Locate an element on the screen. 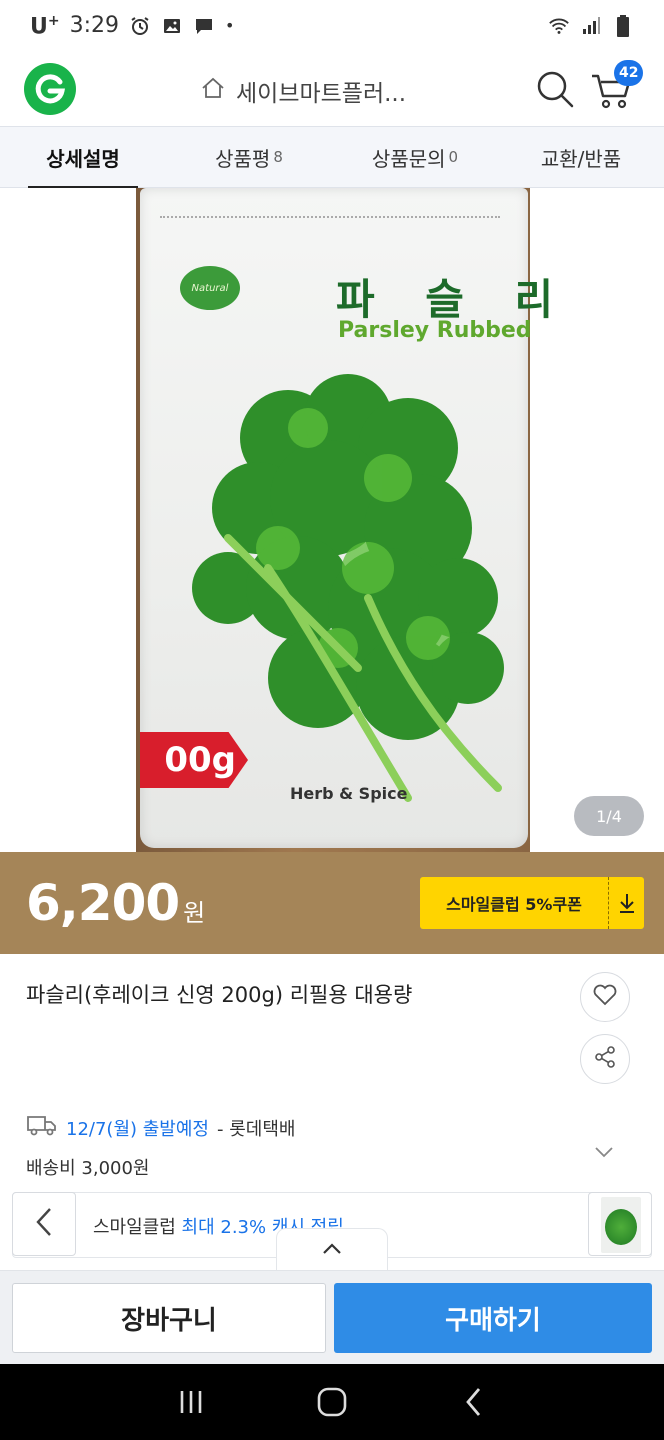  gmarket-logo-icon is located at coordinates (50, 89).